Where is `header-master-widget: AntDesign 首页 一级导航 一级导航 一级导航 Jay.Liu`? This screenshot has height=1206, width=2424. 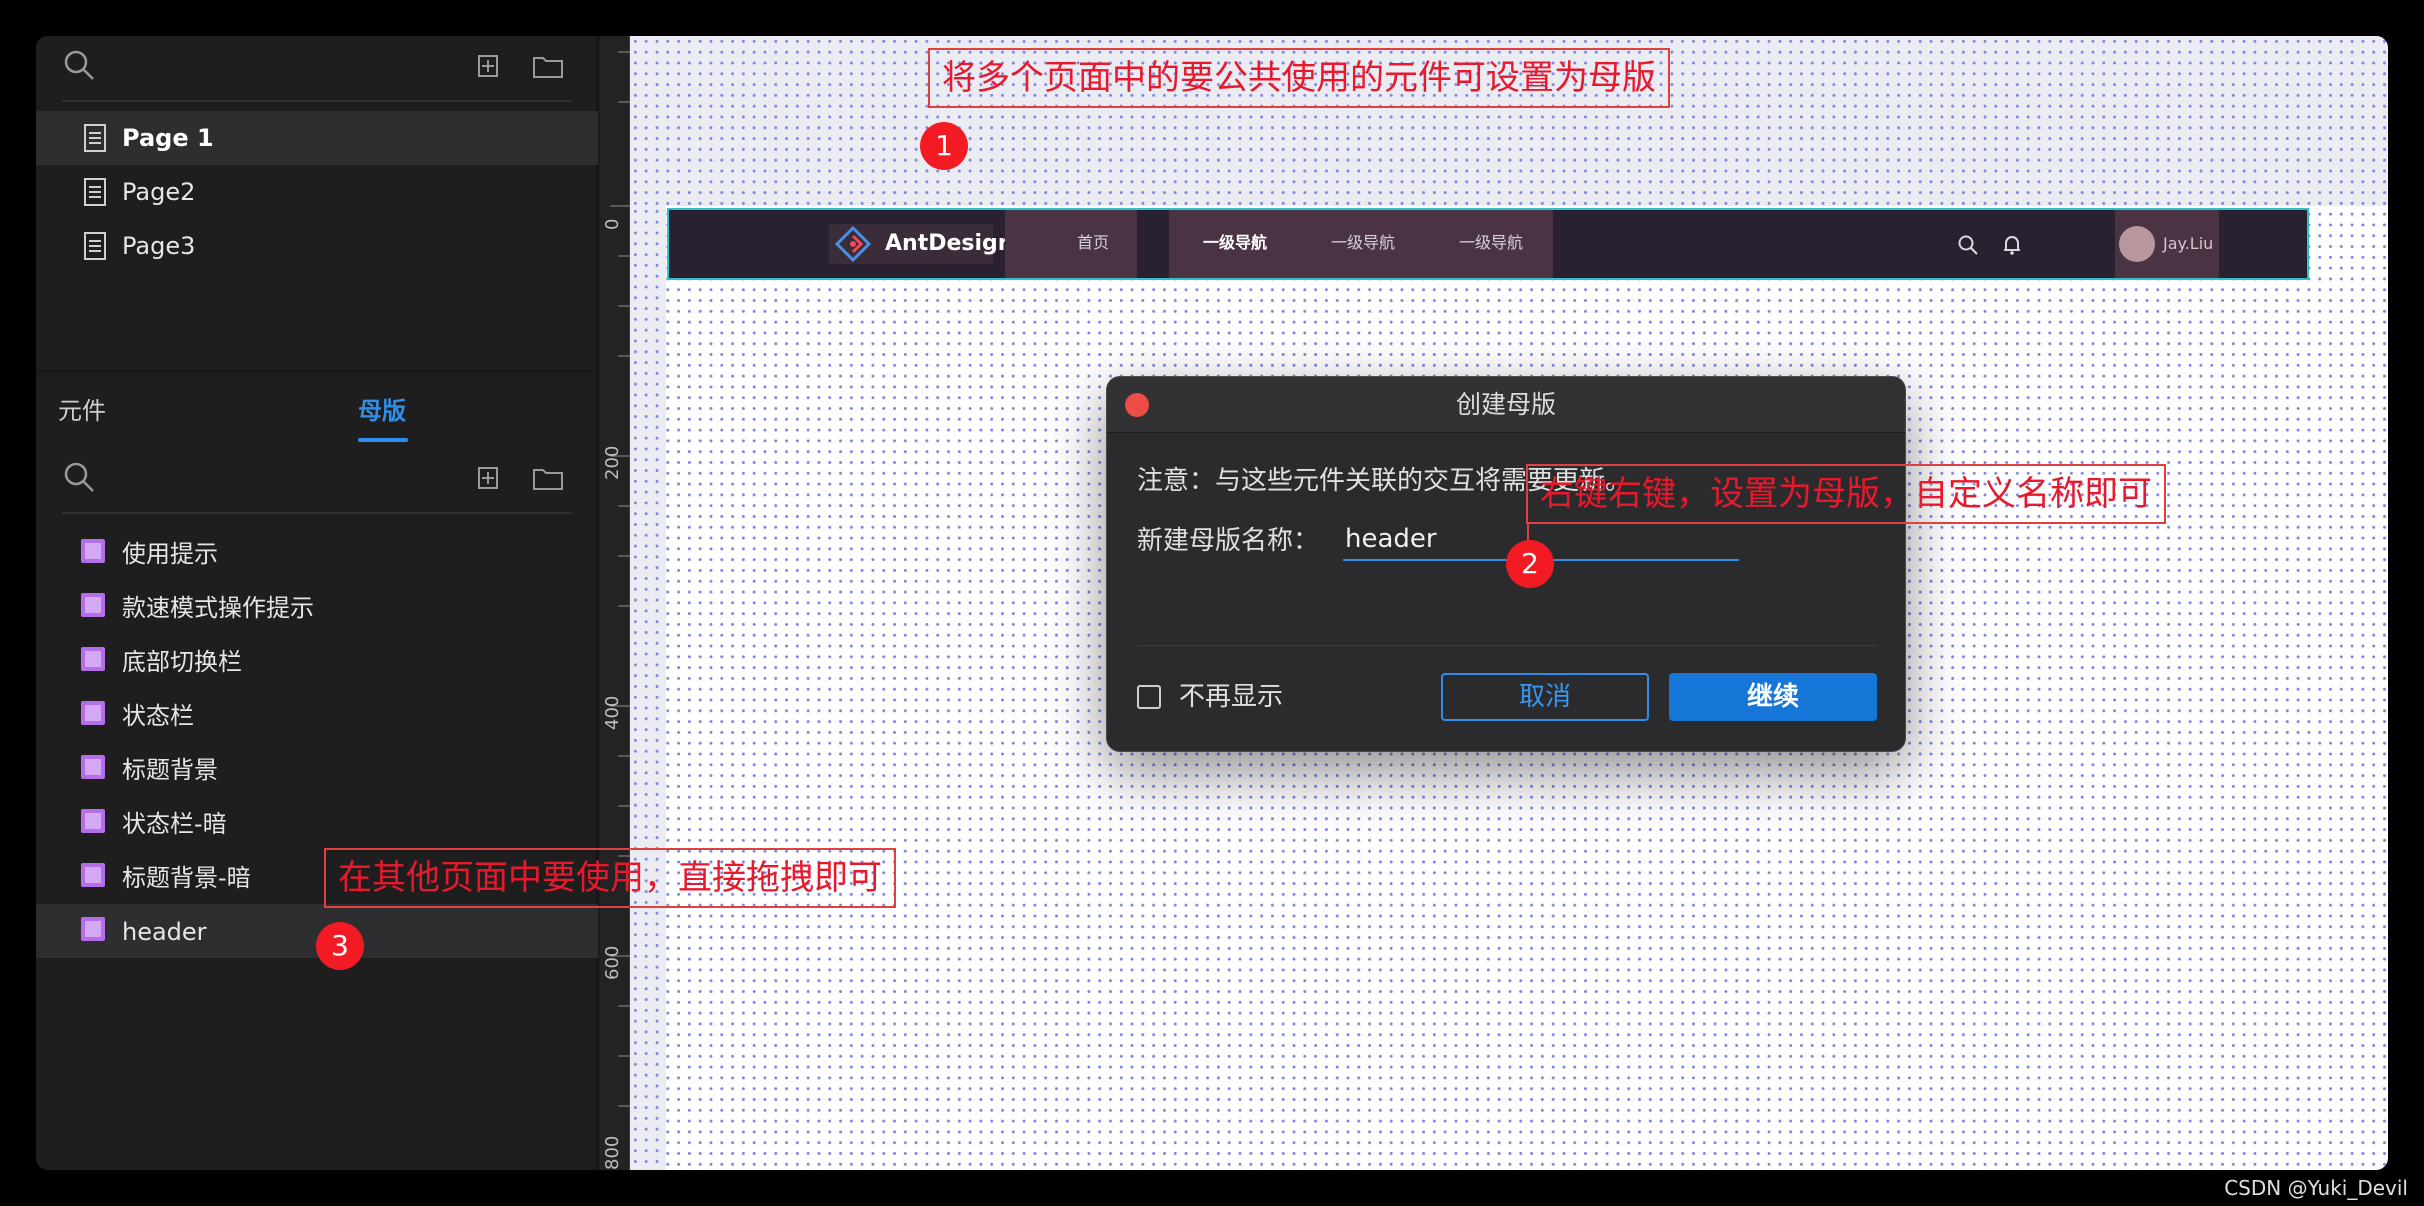
header-master-widget: AntDesign 首页 一级导航 一级导航 一级导航 Jay.Liu is located at coordinates (1488, 244).